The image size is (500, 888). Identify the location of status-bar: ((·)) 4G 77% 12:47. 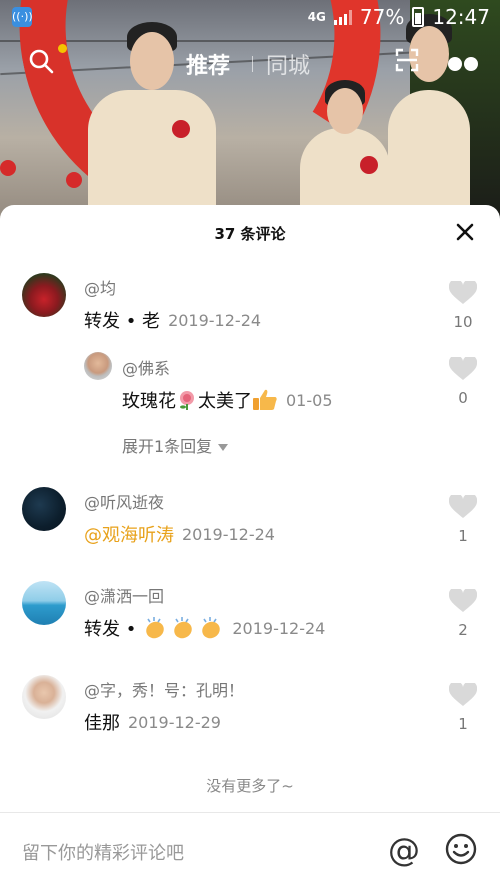
(250, 17).